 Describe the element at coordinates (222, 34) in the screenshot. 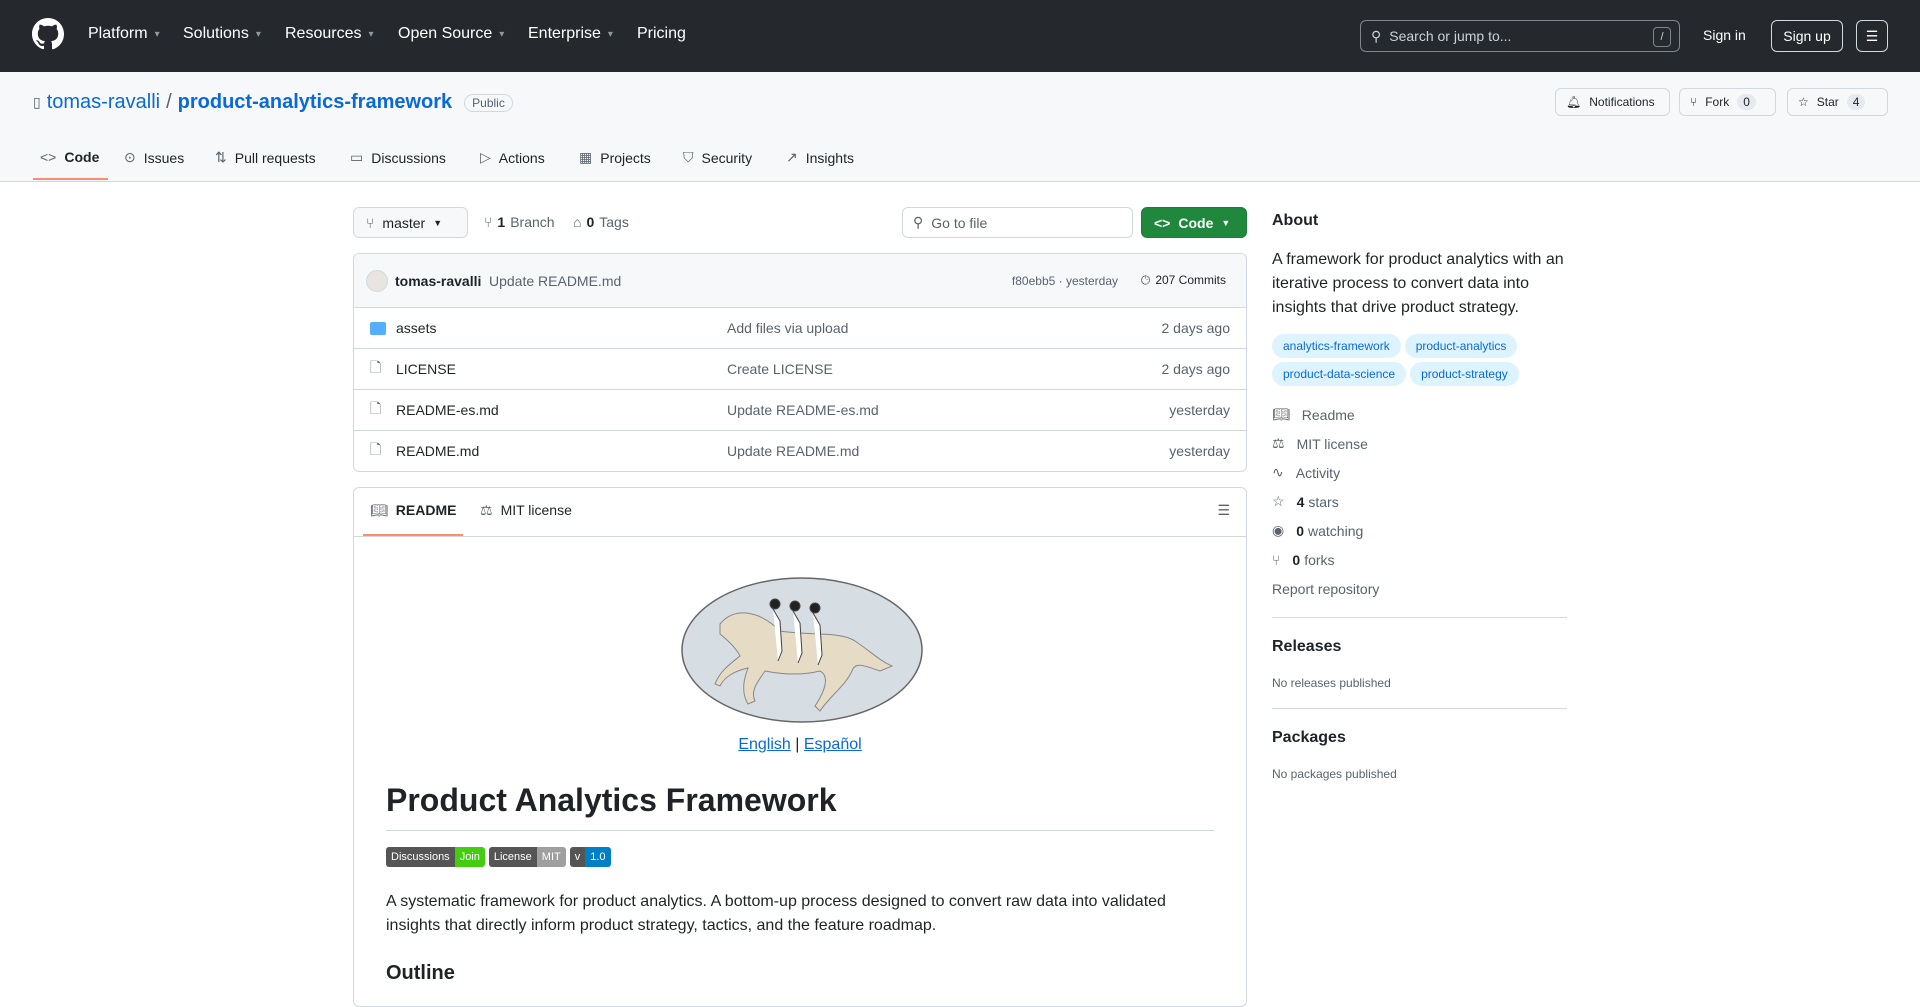

I see `nav-solutions: Solutions ▾` at that location.